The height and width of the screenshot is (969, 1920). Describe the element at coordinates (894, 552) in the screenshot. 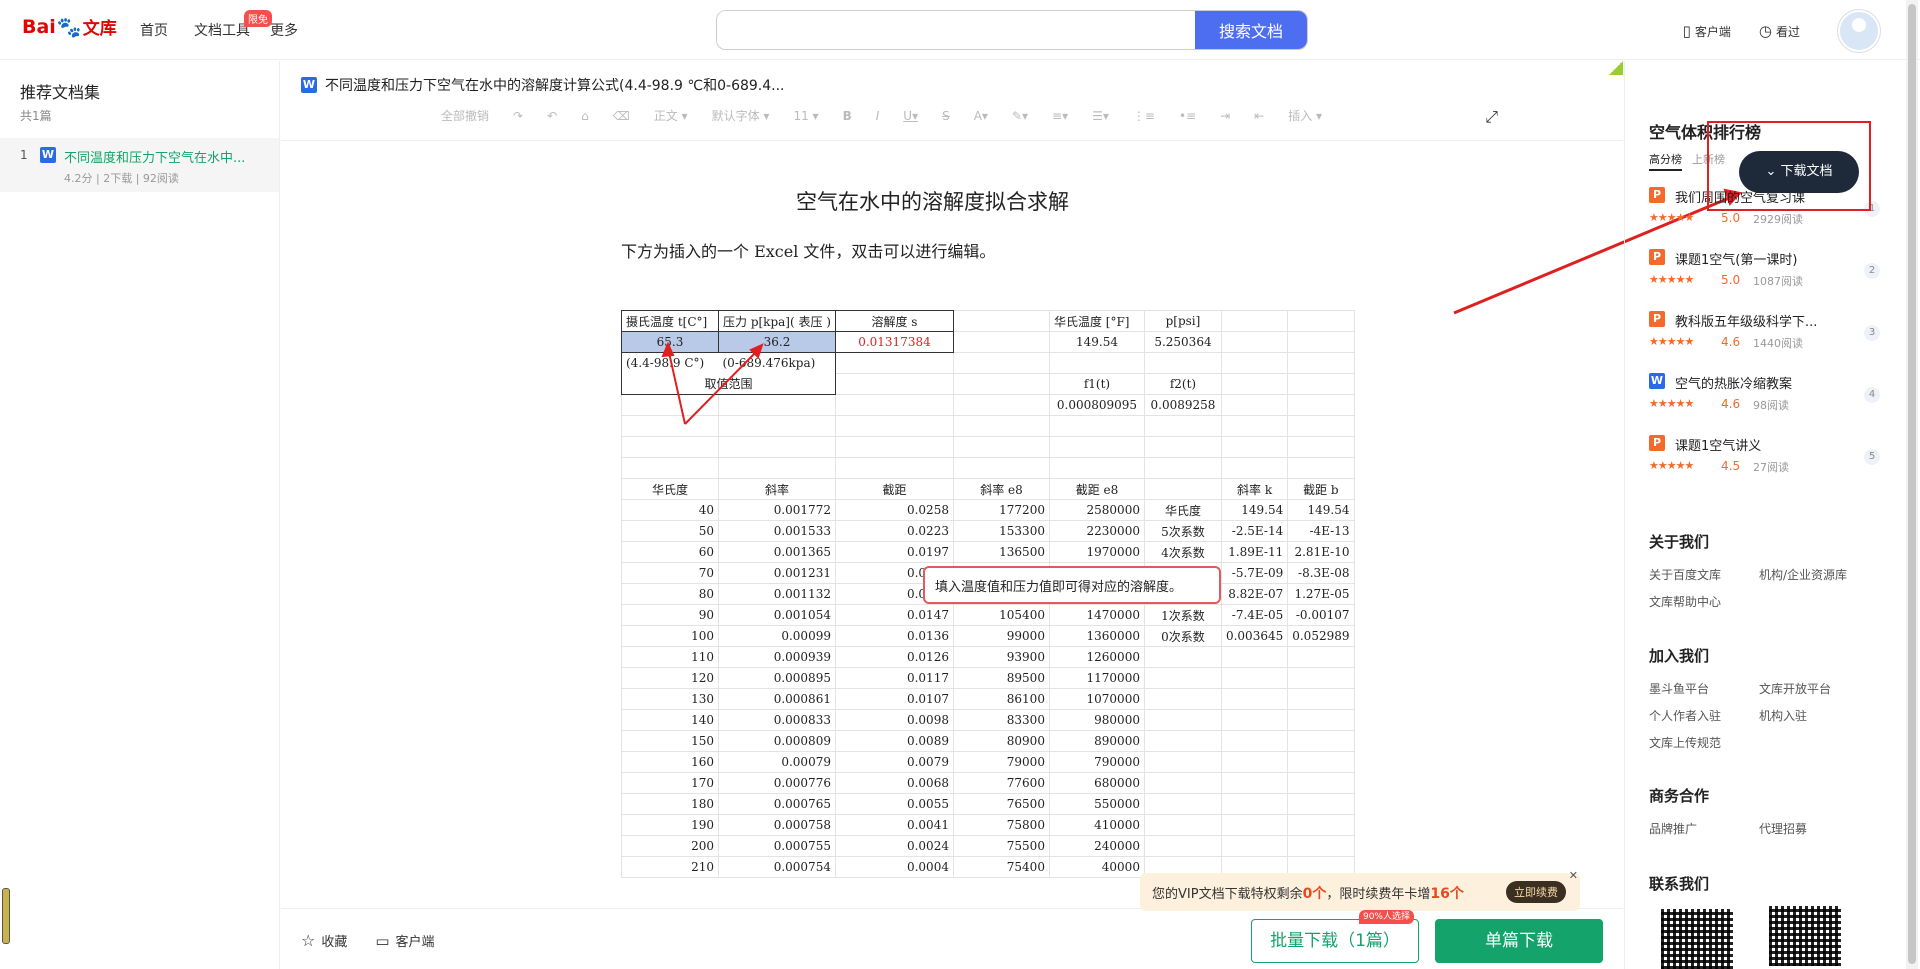

I see `table-cell: 0.0197` at that location.